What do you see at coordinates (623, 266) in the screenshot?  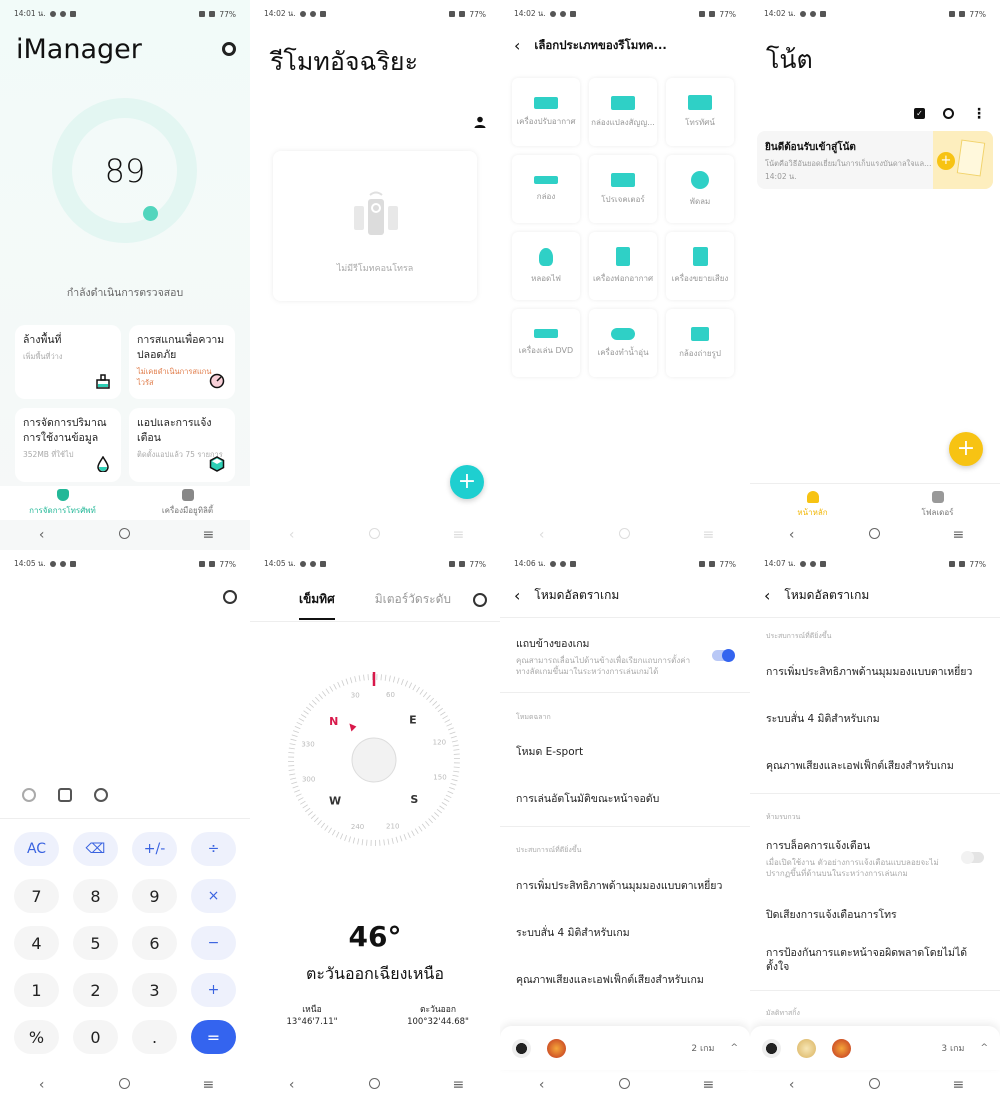 I see `type-air-purifier: เครื่องฟอกอากาศ` at bounding box center [623, 266].